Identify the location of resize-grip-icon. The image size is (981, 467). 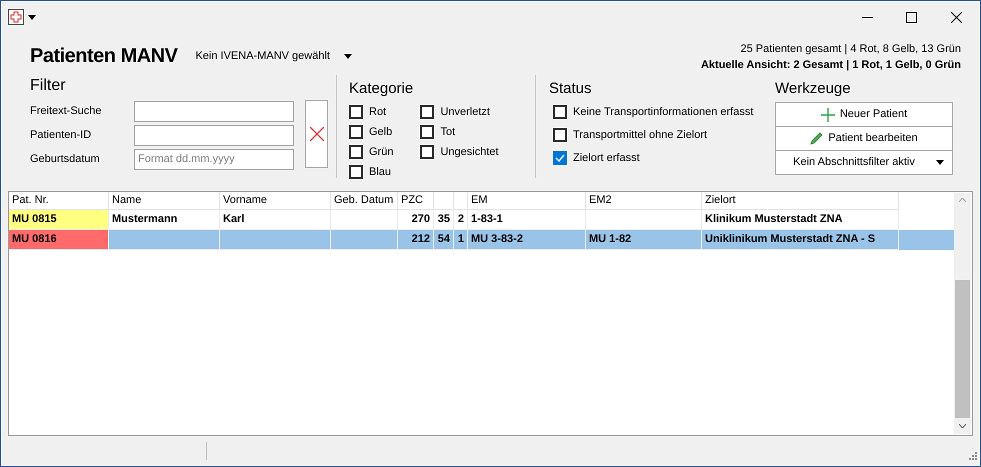
(973, 456).